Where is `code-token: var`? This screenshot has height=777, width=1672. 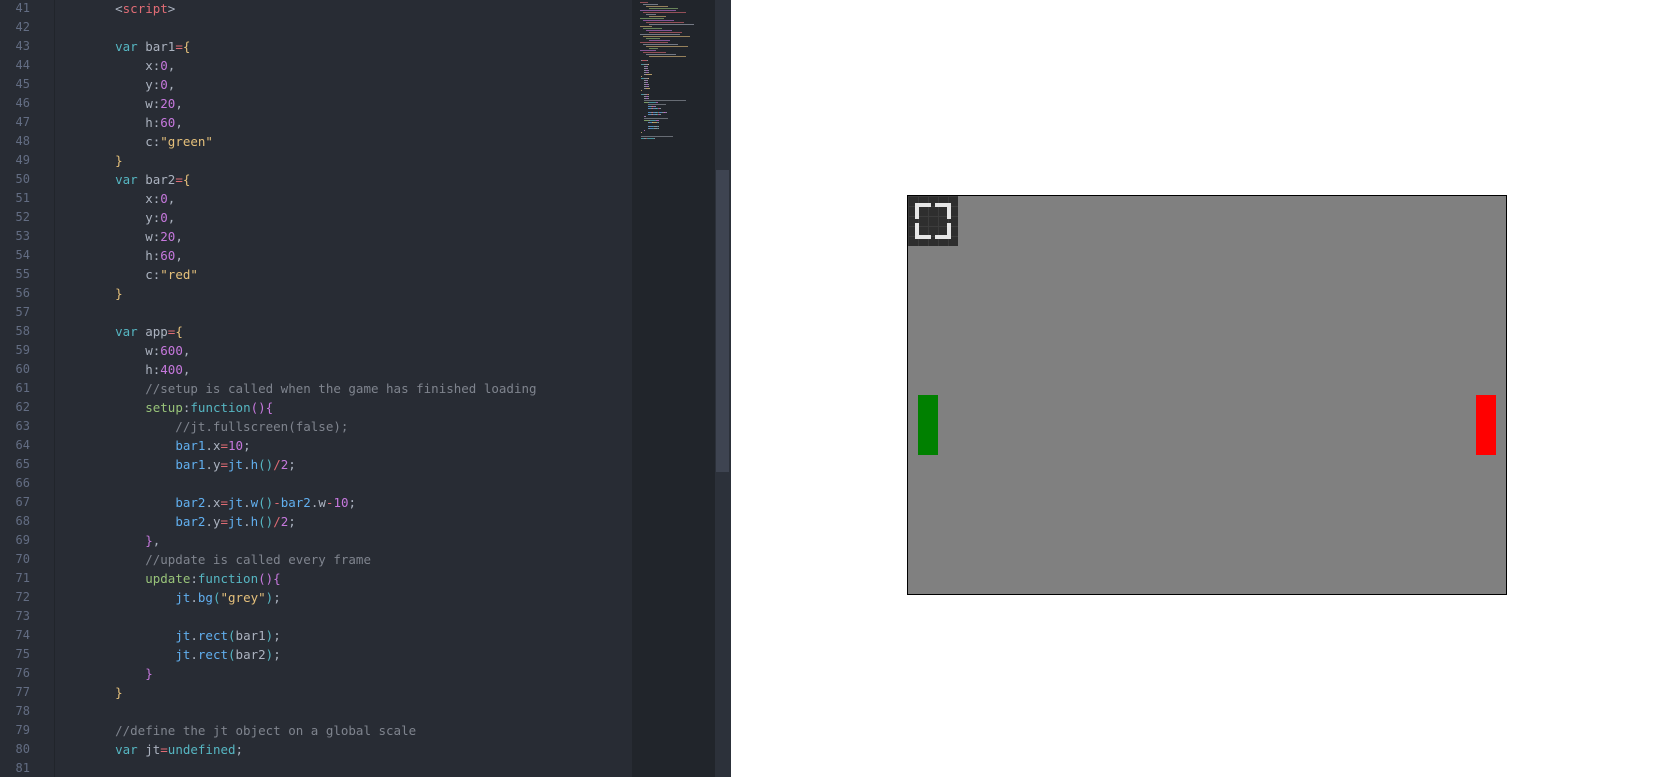 code-token: var is located at coordinates (126, 331).